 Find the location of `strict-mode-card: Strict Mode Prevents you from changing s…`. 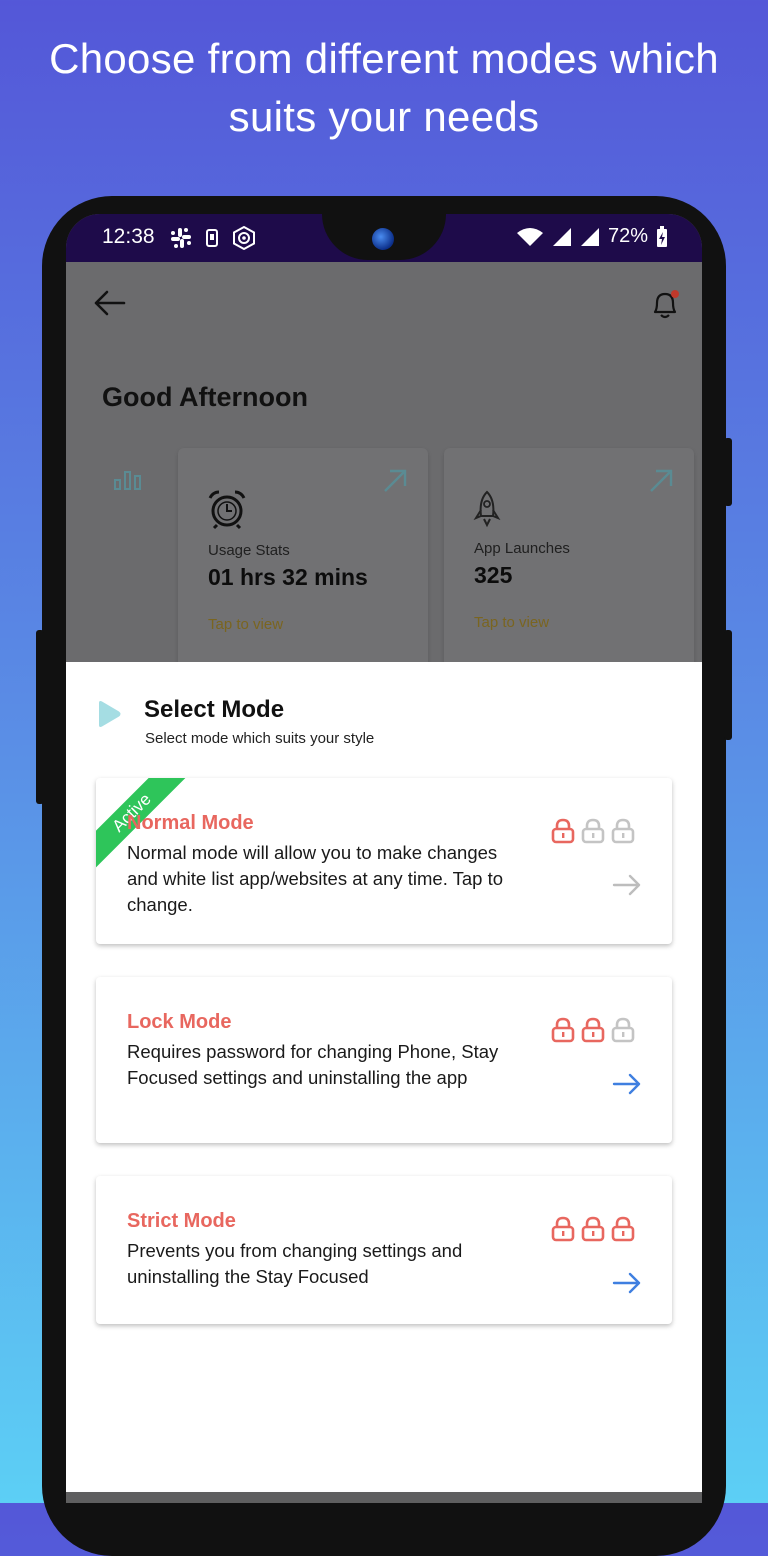

strict-mode-card: Strict Mode Prevents you from changing s… is located at coordinates (384, 1250).